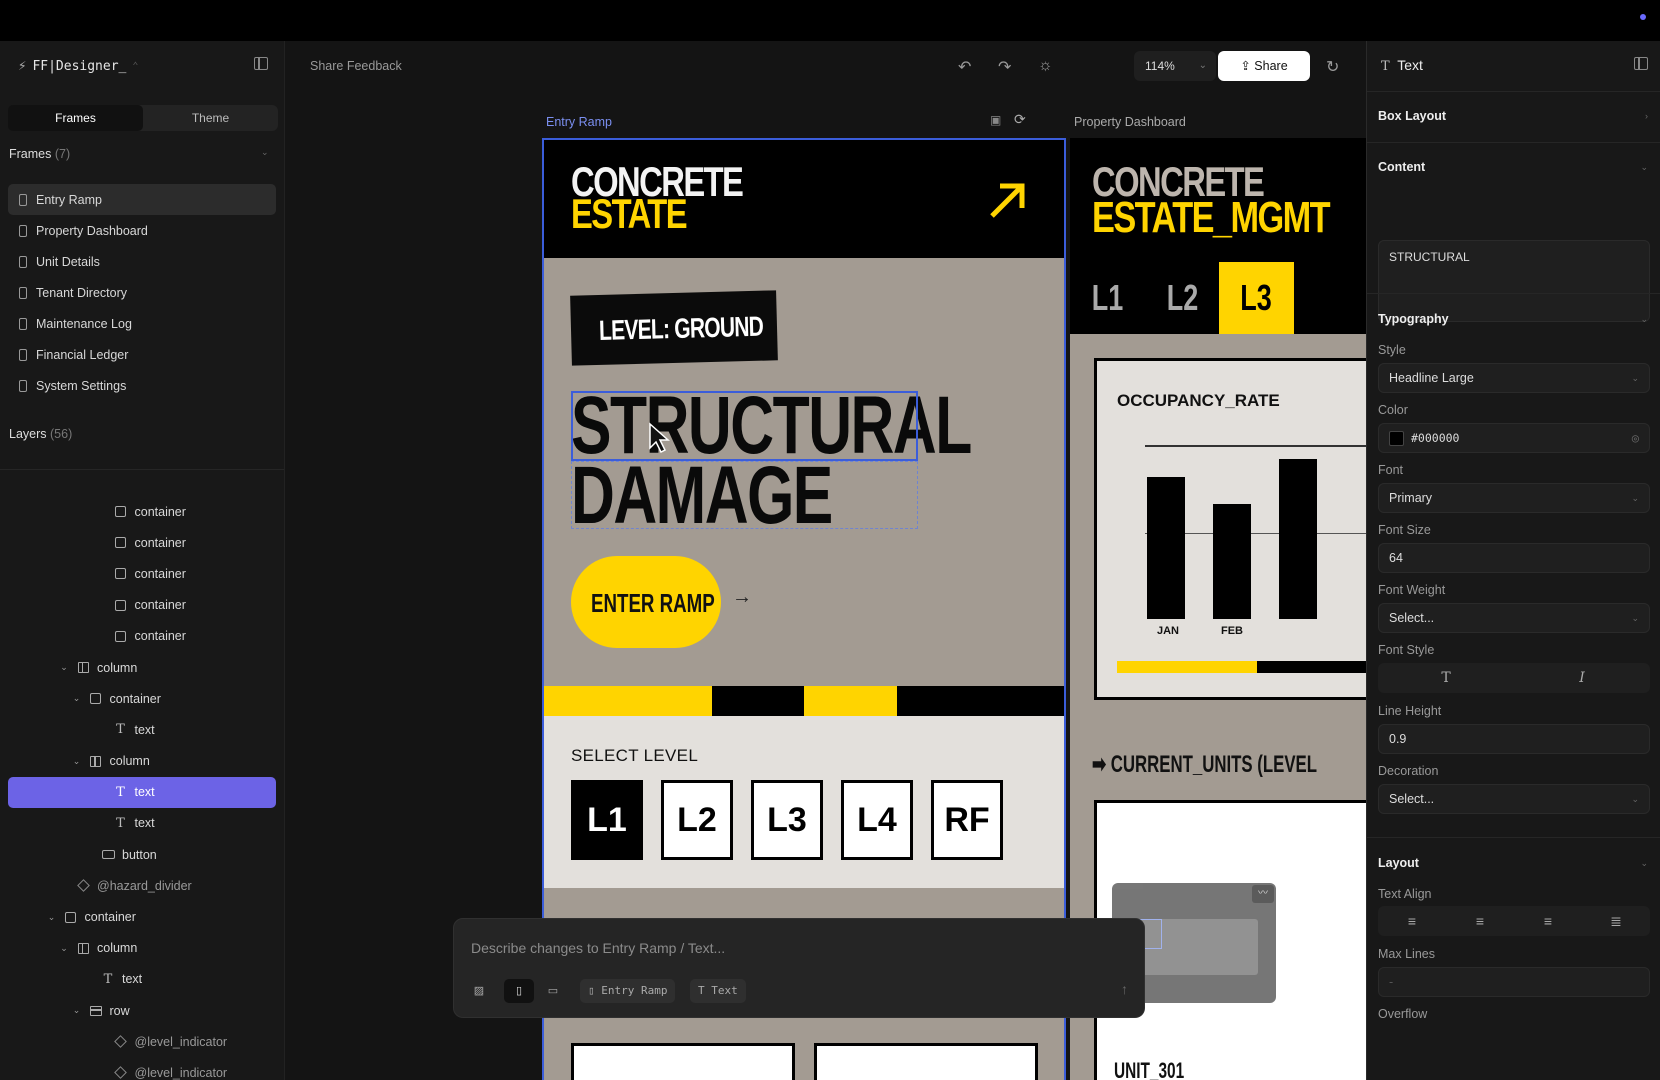  I want to click on desktop-view-icon: ▭, so click(553, 991).